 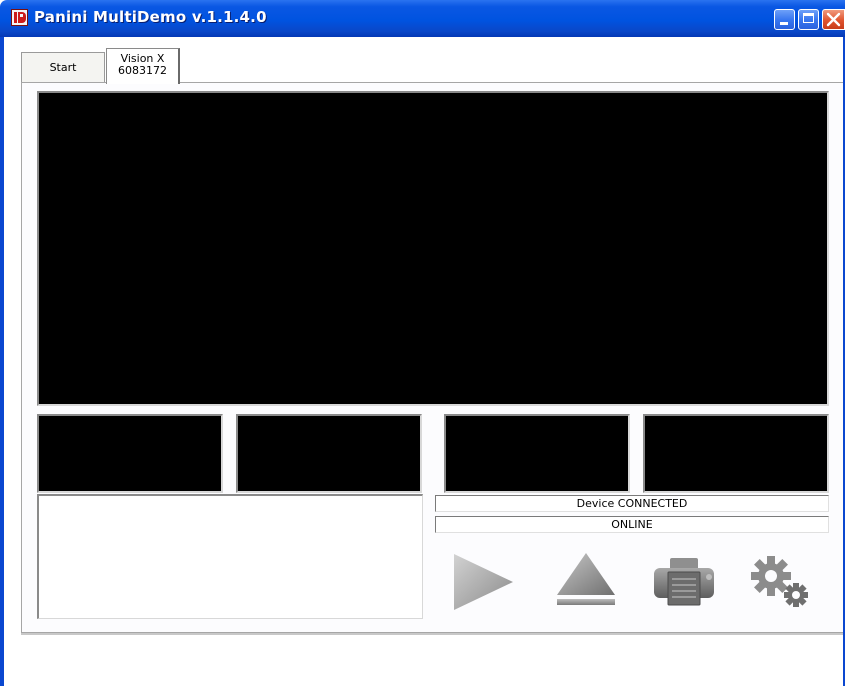 I want to click on window-title: Panini MultiDemo v.1.1.4.0, so click(x=150, y=17).